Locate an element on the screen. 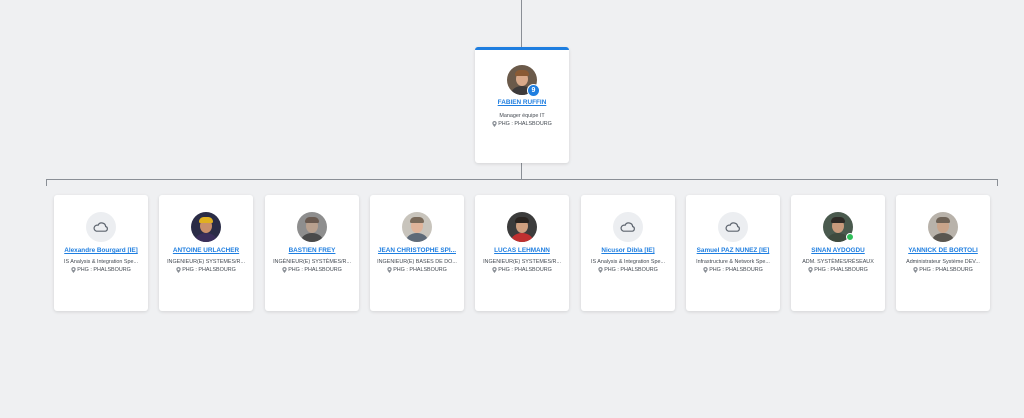  report-name-link: SINAN AYDOGDU is located at coordinates (838, 251).